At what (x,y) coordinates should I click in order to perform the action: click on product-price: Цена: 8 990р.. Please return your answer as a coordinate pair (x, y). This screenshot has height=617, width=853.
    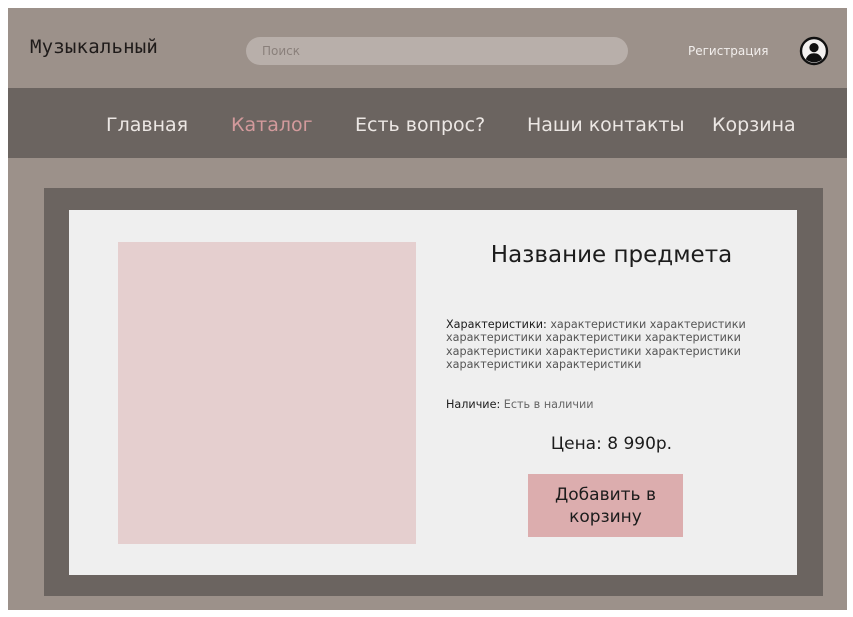
    Looking at the image, I should click on (611, 444).